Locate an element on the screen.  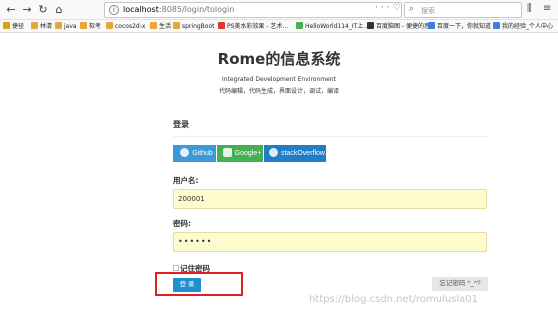
back-icon: ← is located at coordinates (11, 10).